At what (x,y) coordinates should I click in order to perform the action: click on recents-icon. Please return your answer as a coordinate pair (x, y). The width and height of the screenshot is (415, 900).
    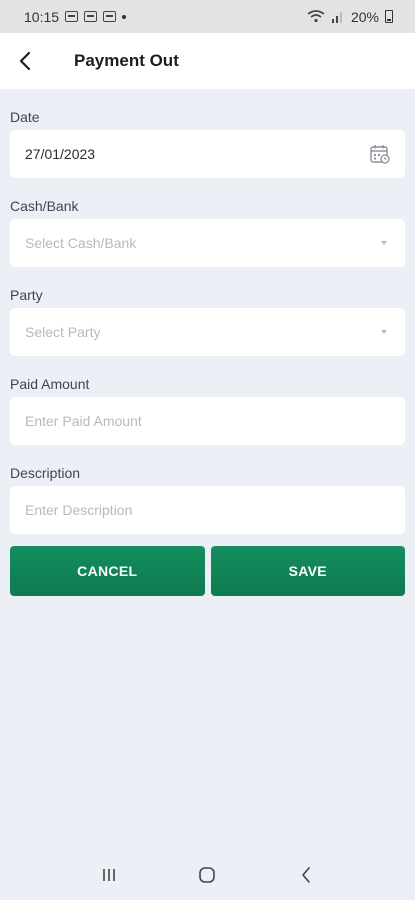
    Looking at the image, I should click on (109, 875).